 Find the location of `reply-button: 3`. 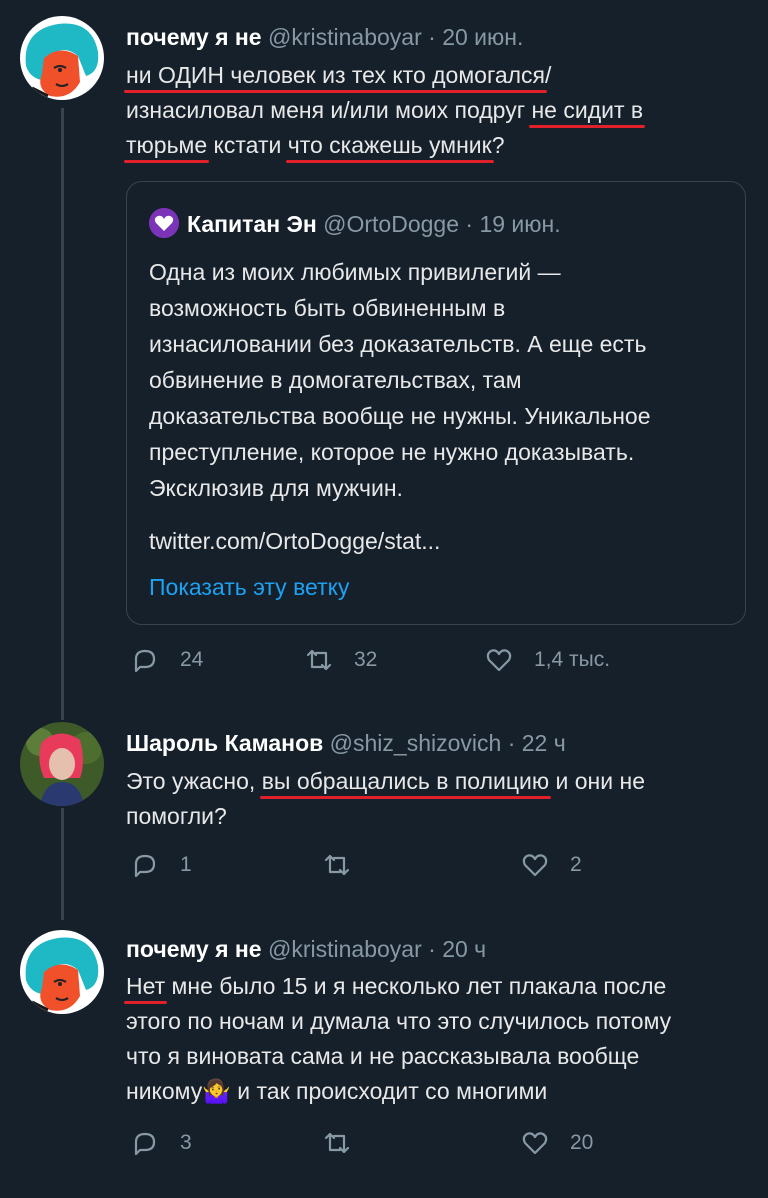

reply-button: 3 is located at coordinates (161, 1143).